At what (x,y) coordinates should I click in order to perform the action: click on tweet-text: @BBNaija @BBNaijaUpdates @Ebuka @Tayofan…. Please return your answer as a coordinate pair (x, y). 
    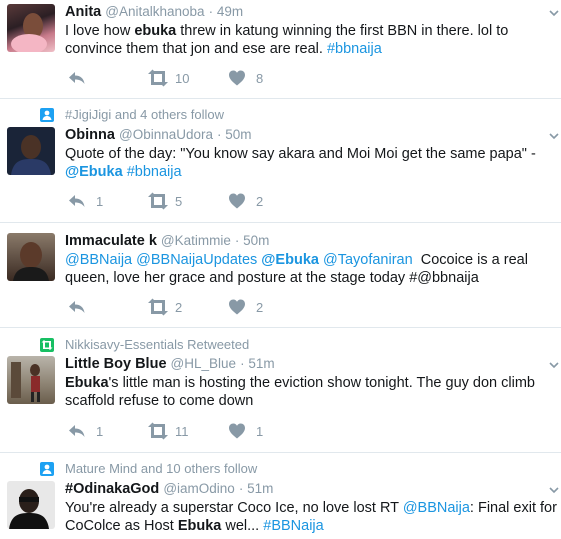
    Looking at the image, I should click on (313, 269).